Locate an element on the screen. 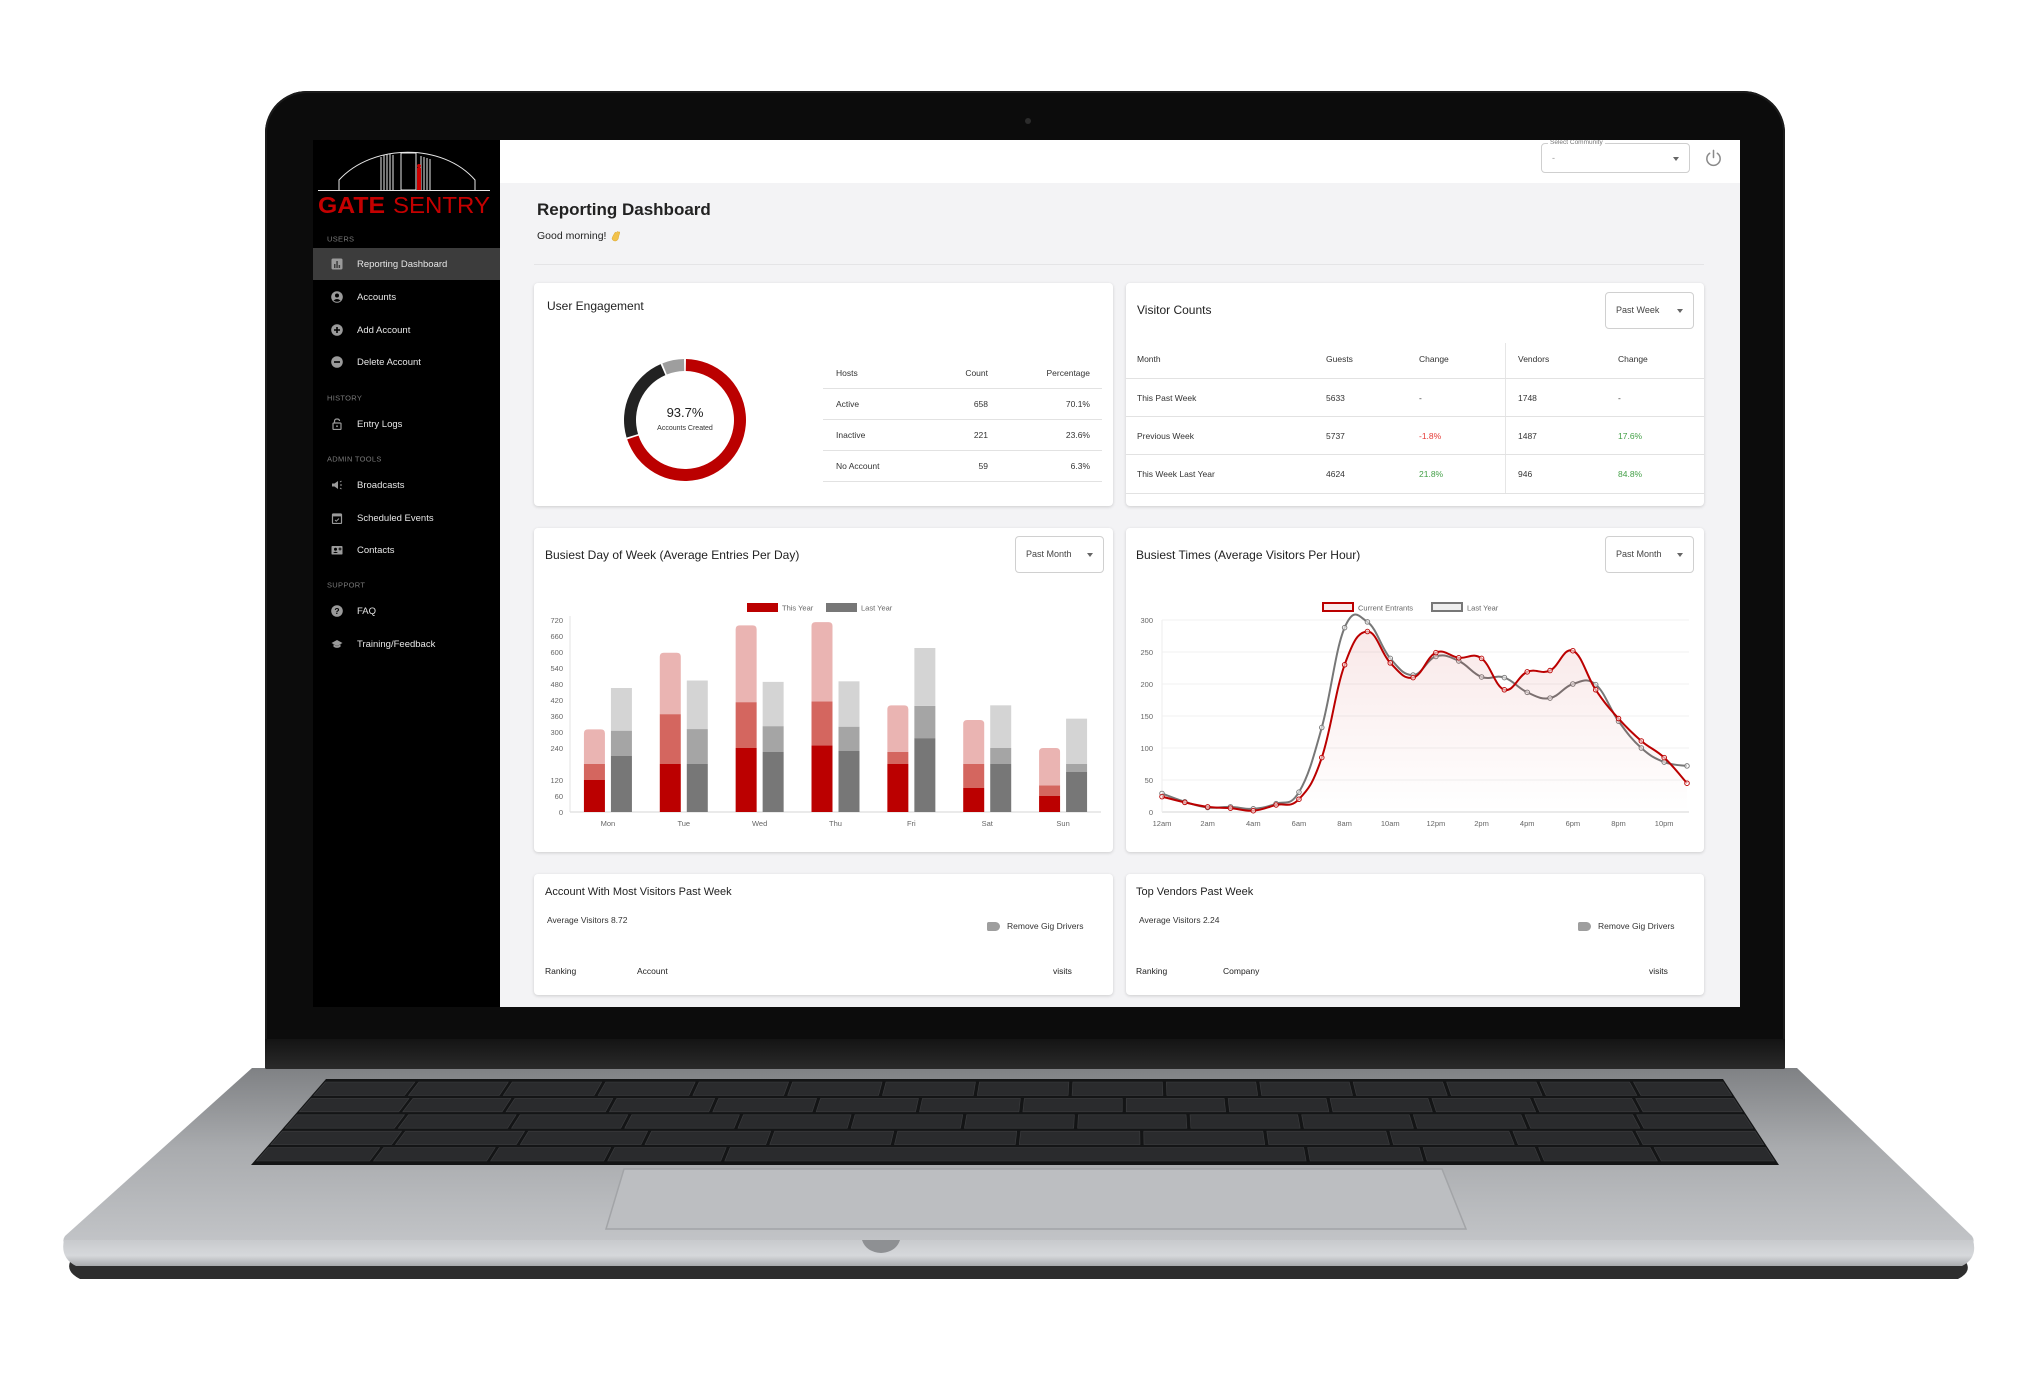 The width and height of the screenshot is (2043, 1377). legend-label: Last Year is located at coordinates (877, 608).